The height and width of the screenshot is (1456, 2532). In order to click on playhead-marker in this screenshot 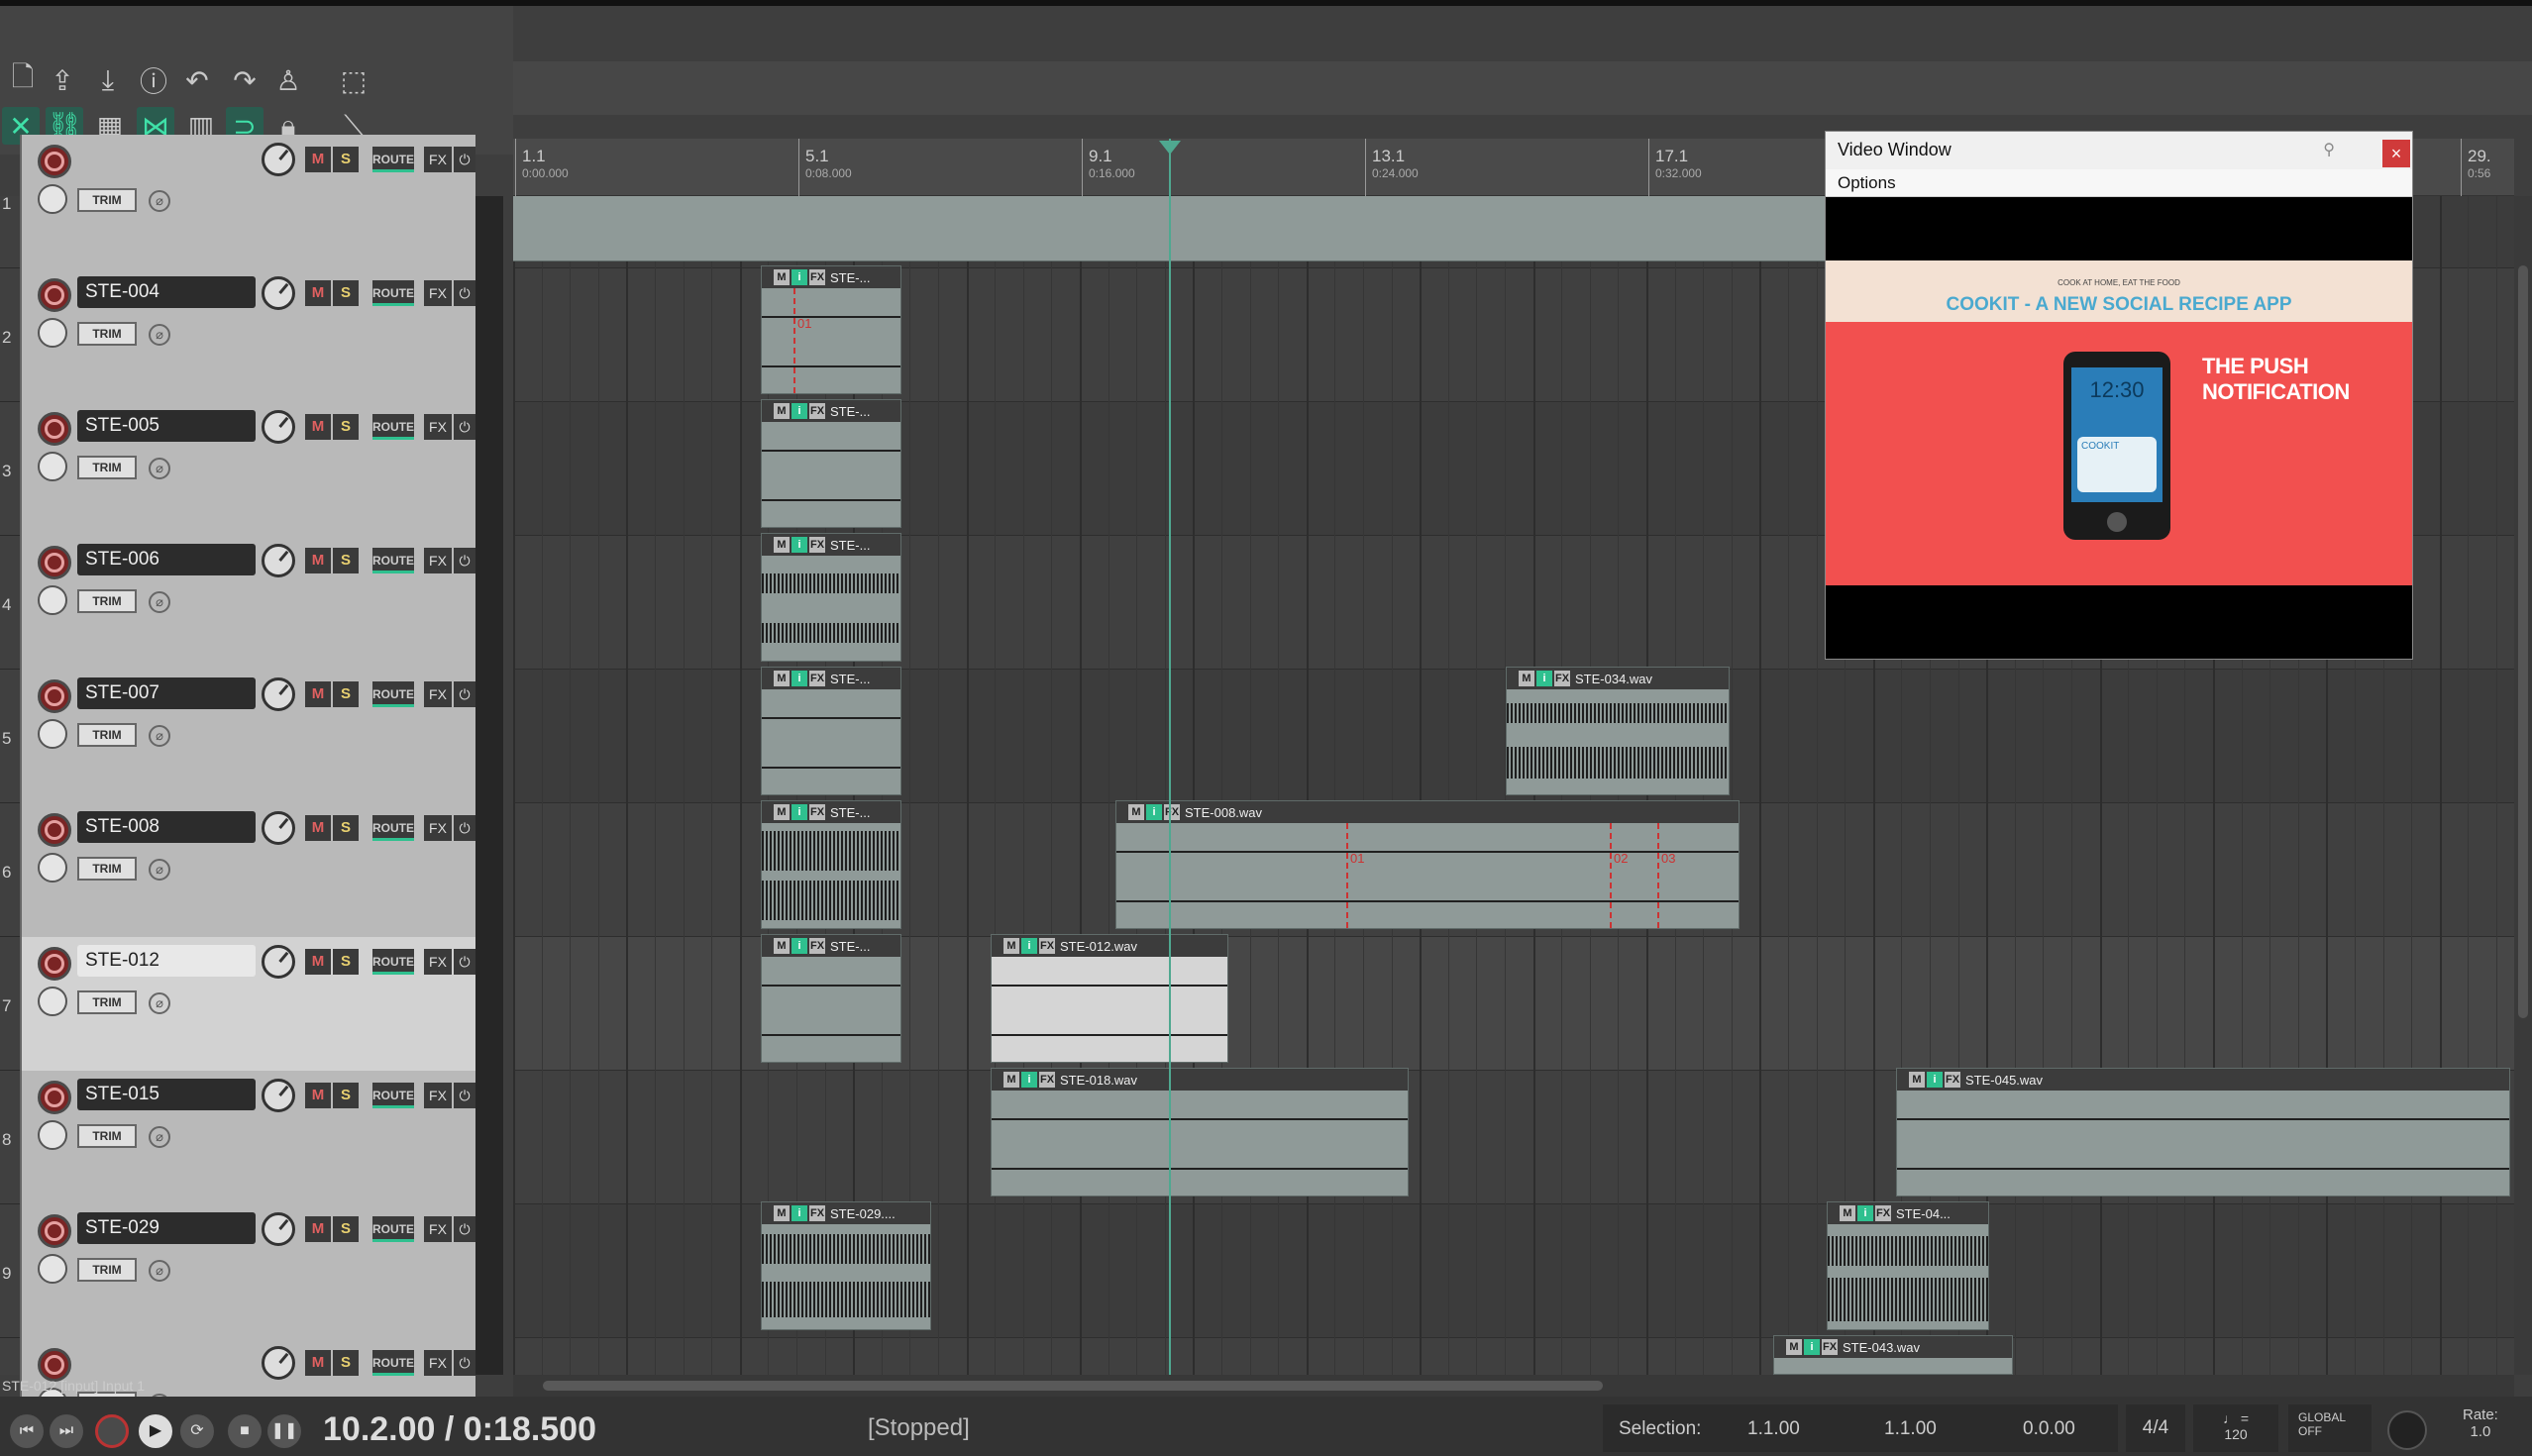, I will do `click(1170, 148)`.